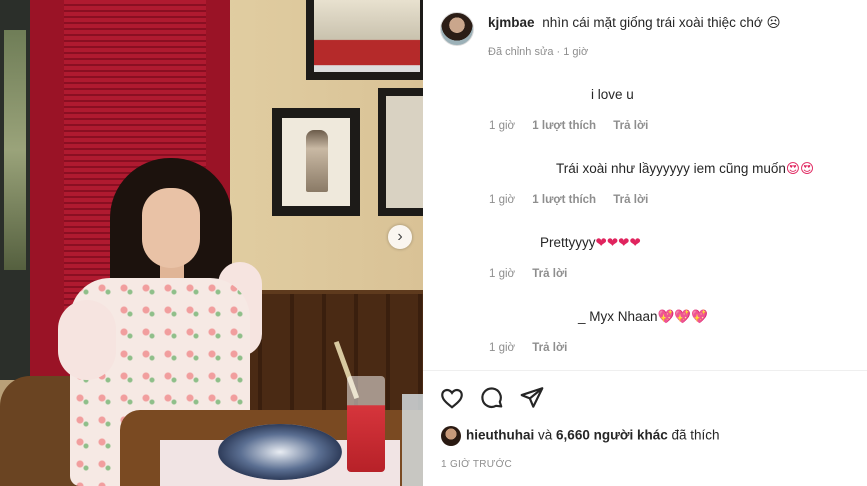  I want to click on likes-suffix: đã thích, so click(695, 435).